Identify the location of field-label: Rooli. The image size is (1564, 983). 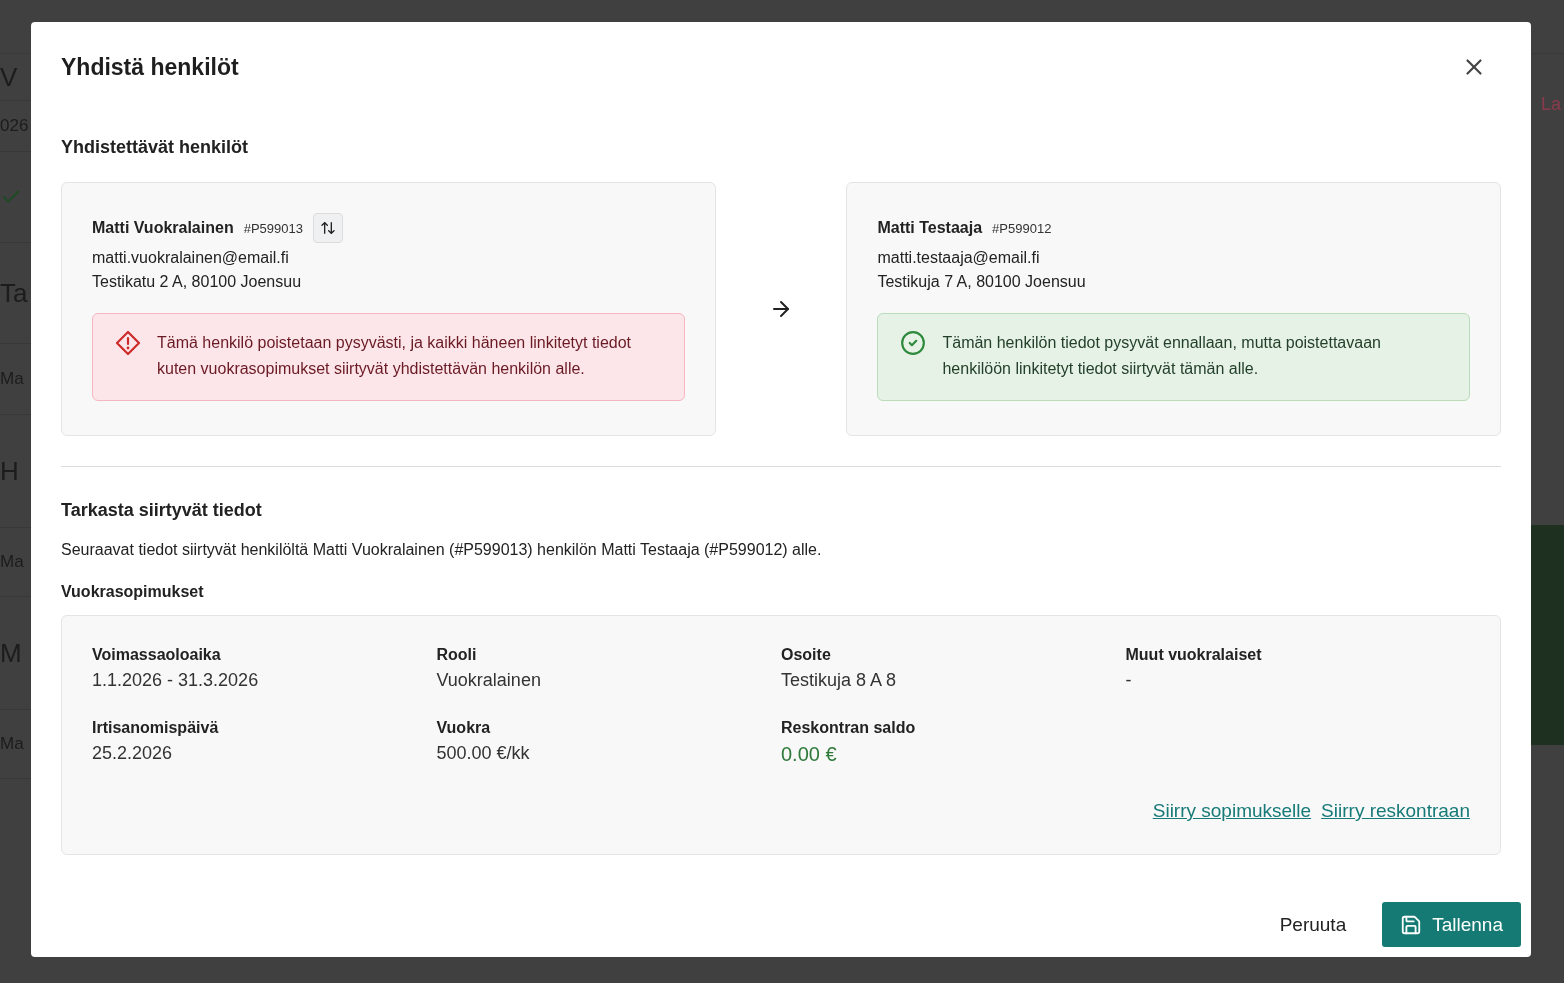
(457, 655).